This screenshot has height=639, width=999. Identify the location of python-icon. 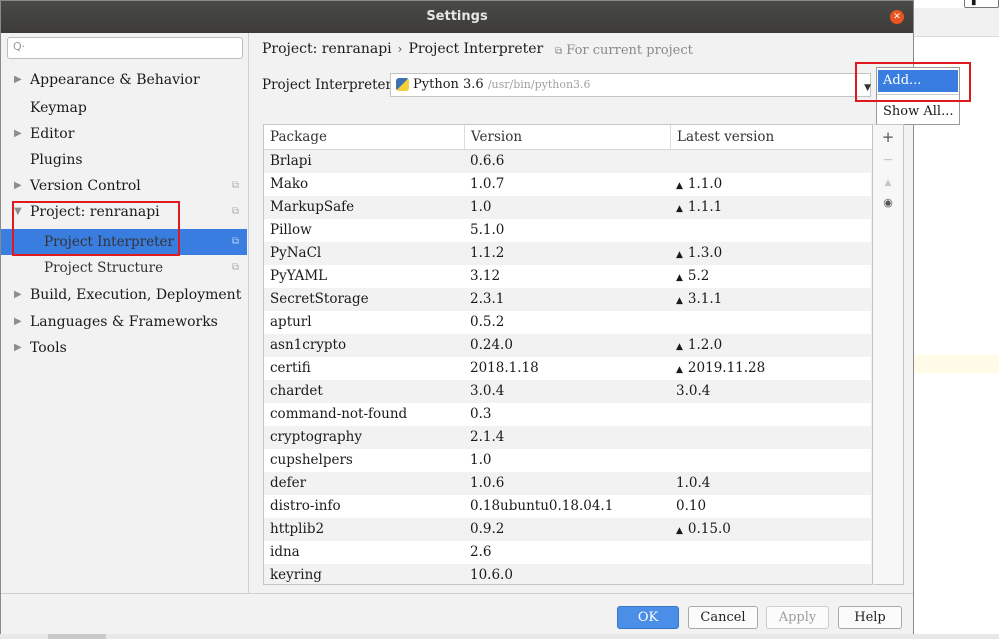
(402, 84).